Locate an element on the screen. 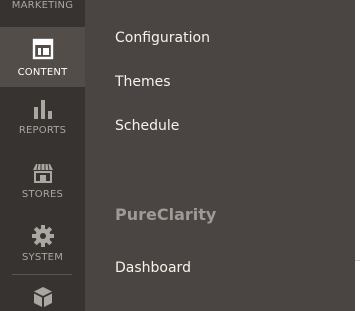  nav-item-system: SYSTEM is located at coordinates (42, 246).